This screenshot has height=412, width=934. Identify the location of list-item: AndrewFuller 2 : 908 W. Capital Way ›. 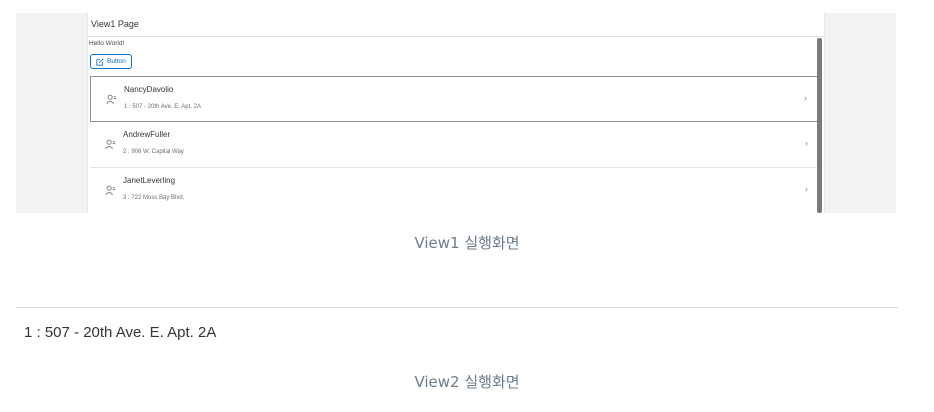
(454, 145).